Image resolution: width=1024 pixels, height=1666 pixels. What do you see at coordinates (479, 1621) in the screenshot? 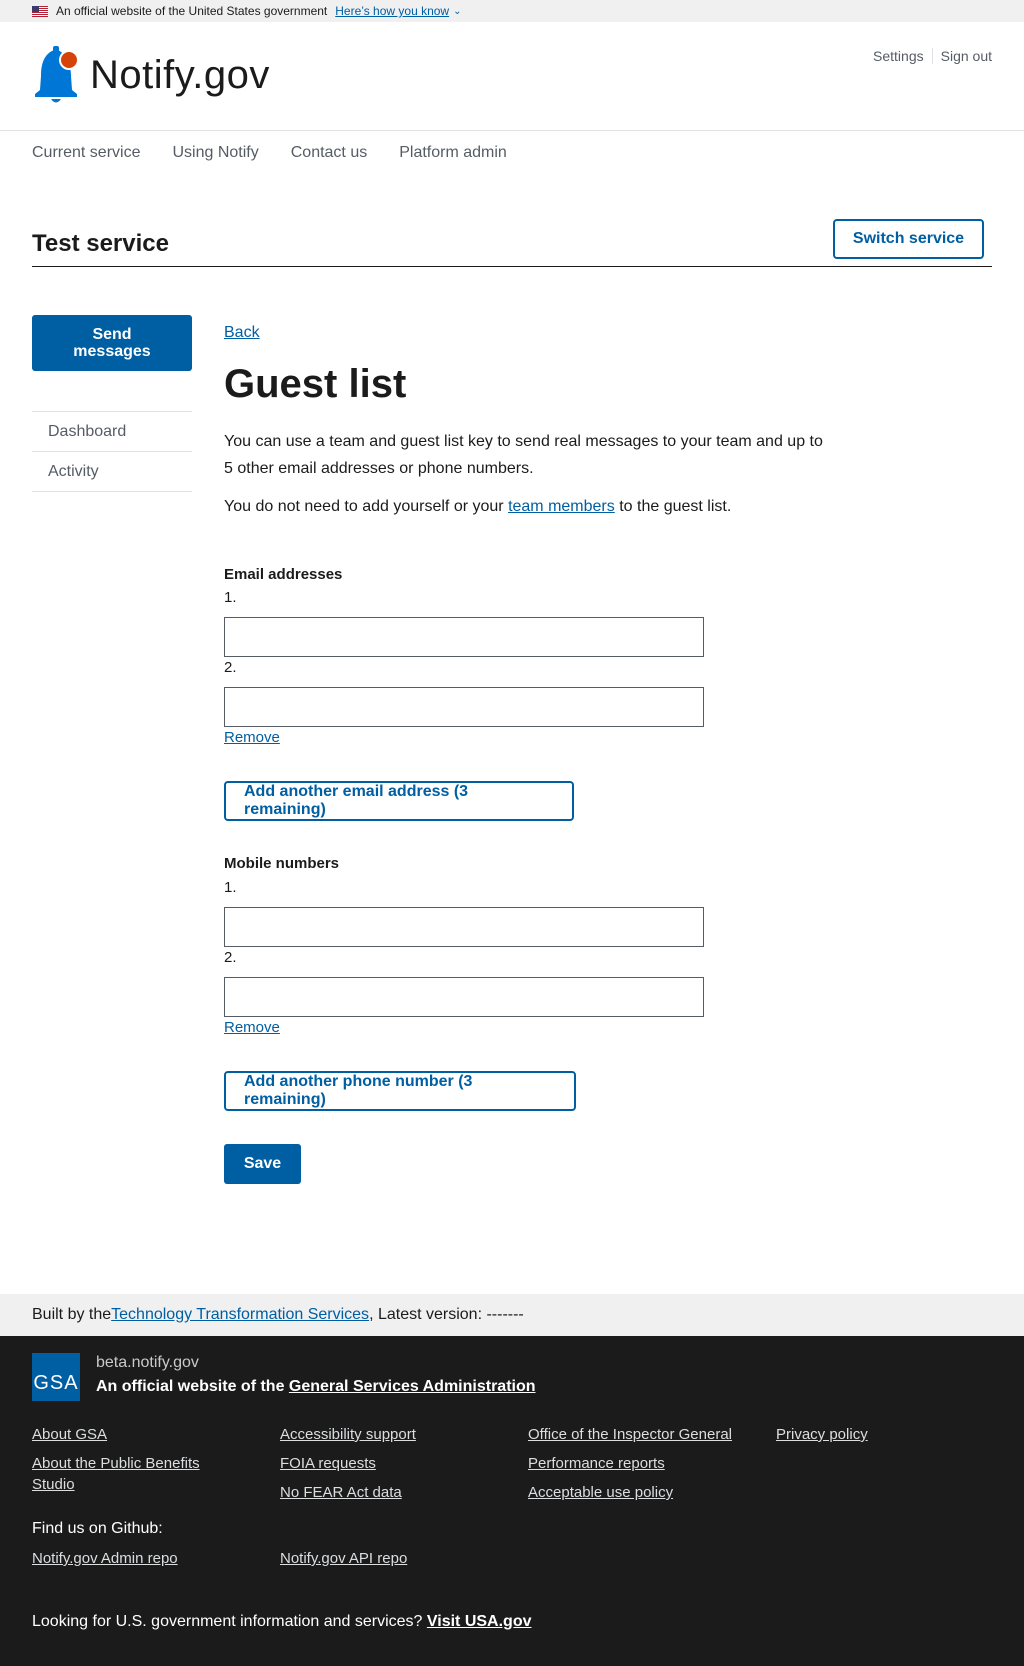
I see `visit-usa-gov-link: Visit USA.gov` at bounding box center [479, 1621].